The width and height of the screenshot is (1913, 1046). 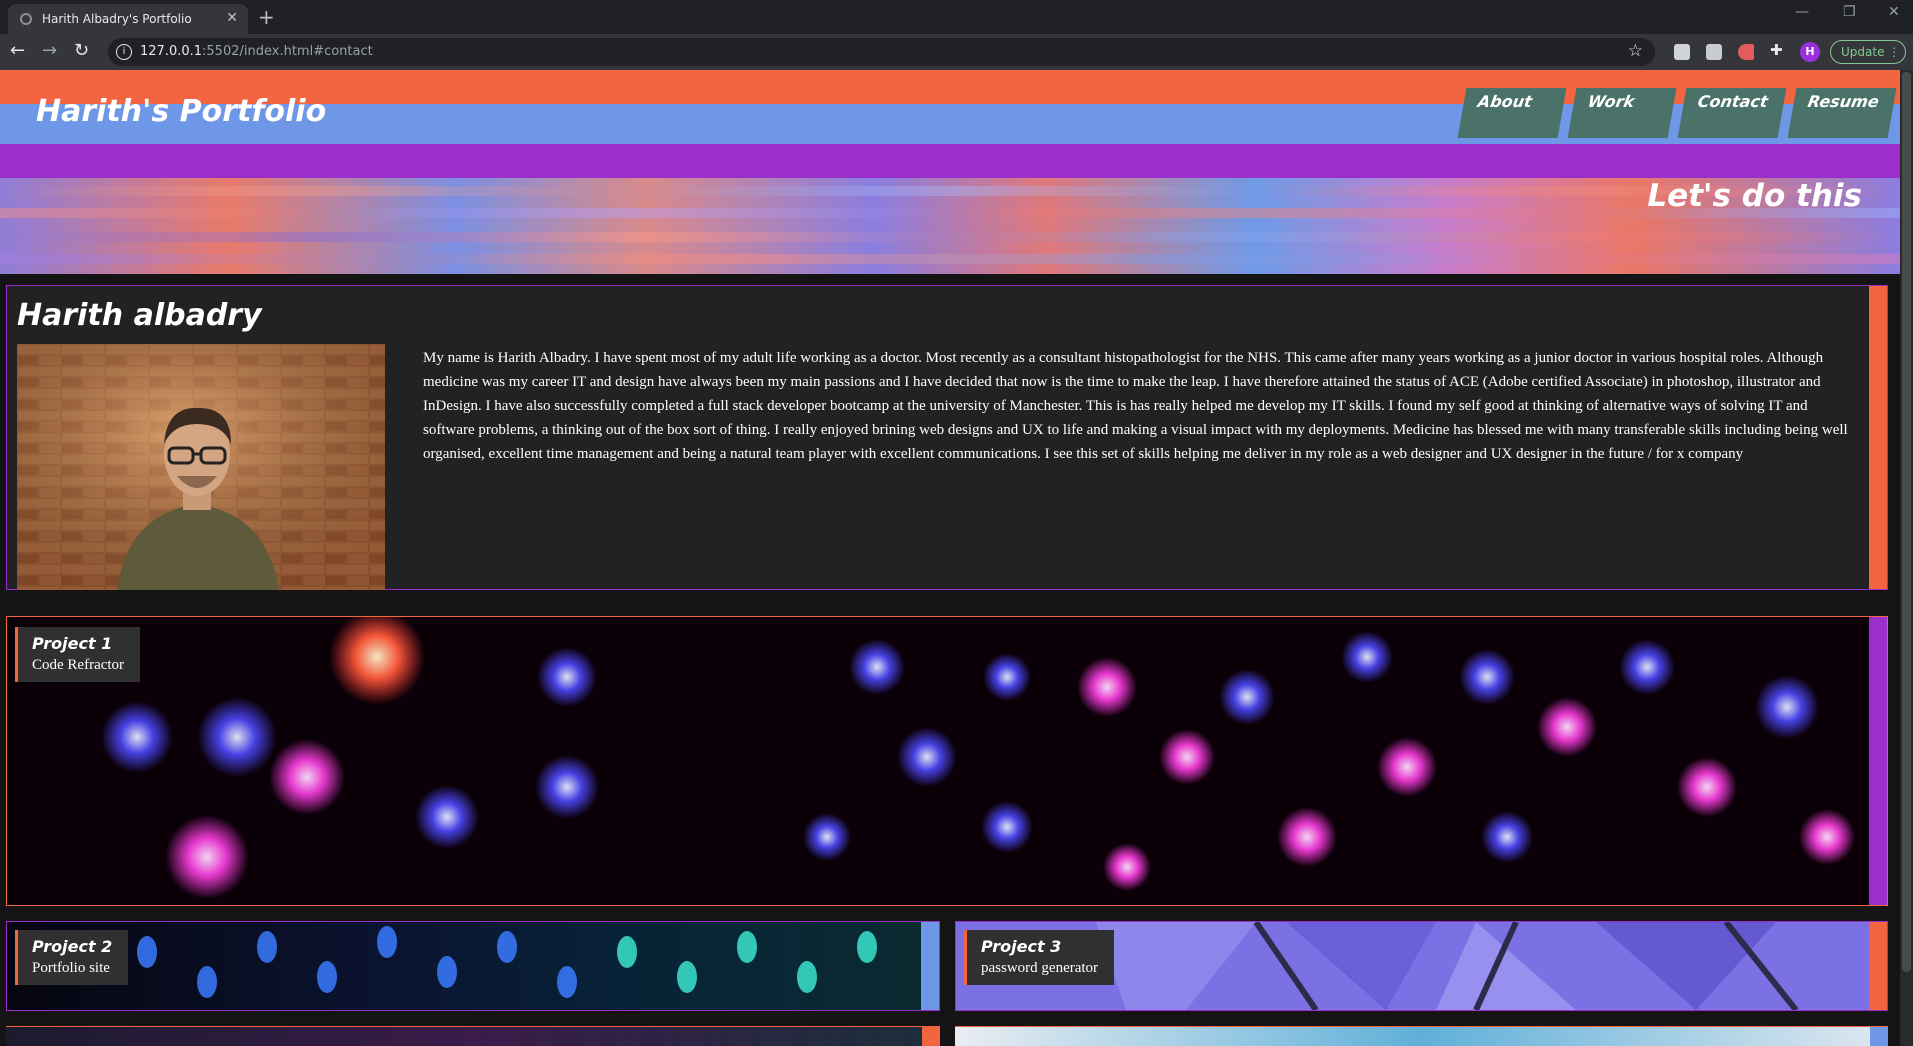 I want to click on update-label: Update, so click(x=1863, y=52).